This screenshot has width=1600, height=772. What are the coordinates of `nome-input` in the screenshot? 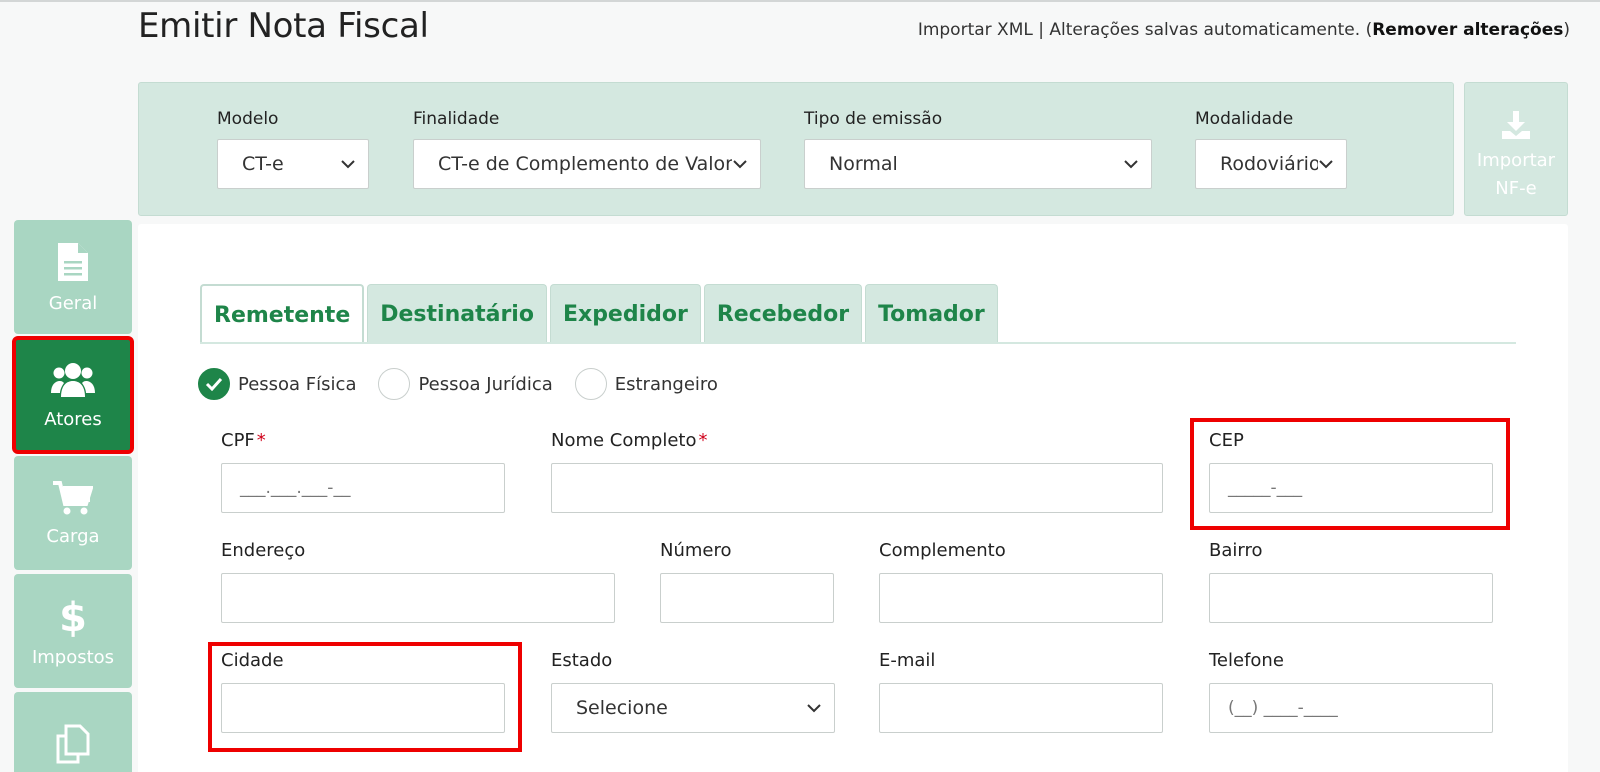 It's located at (857, 488).